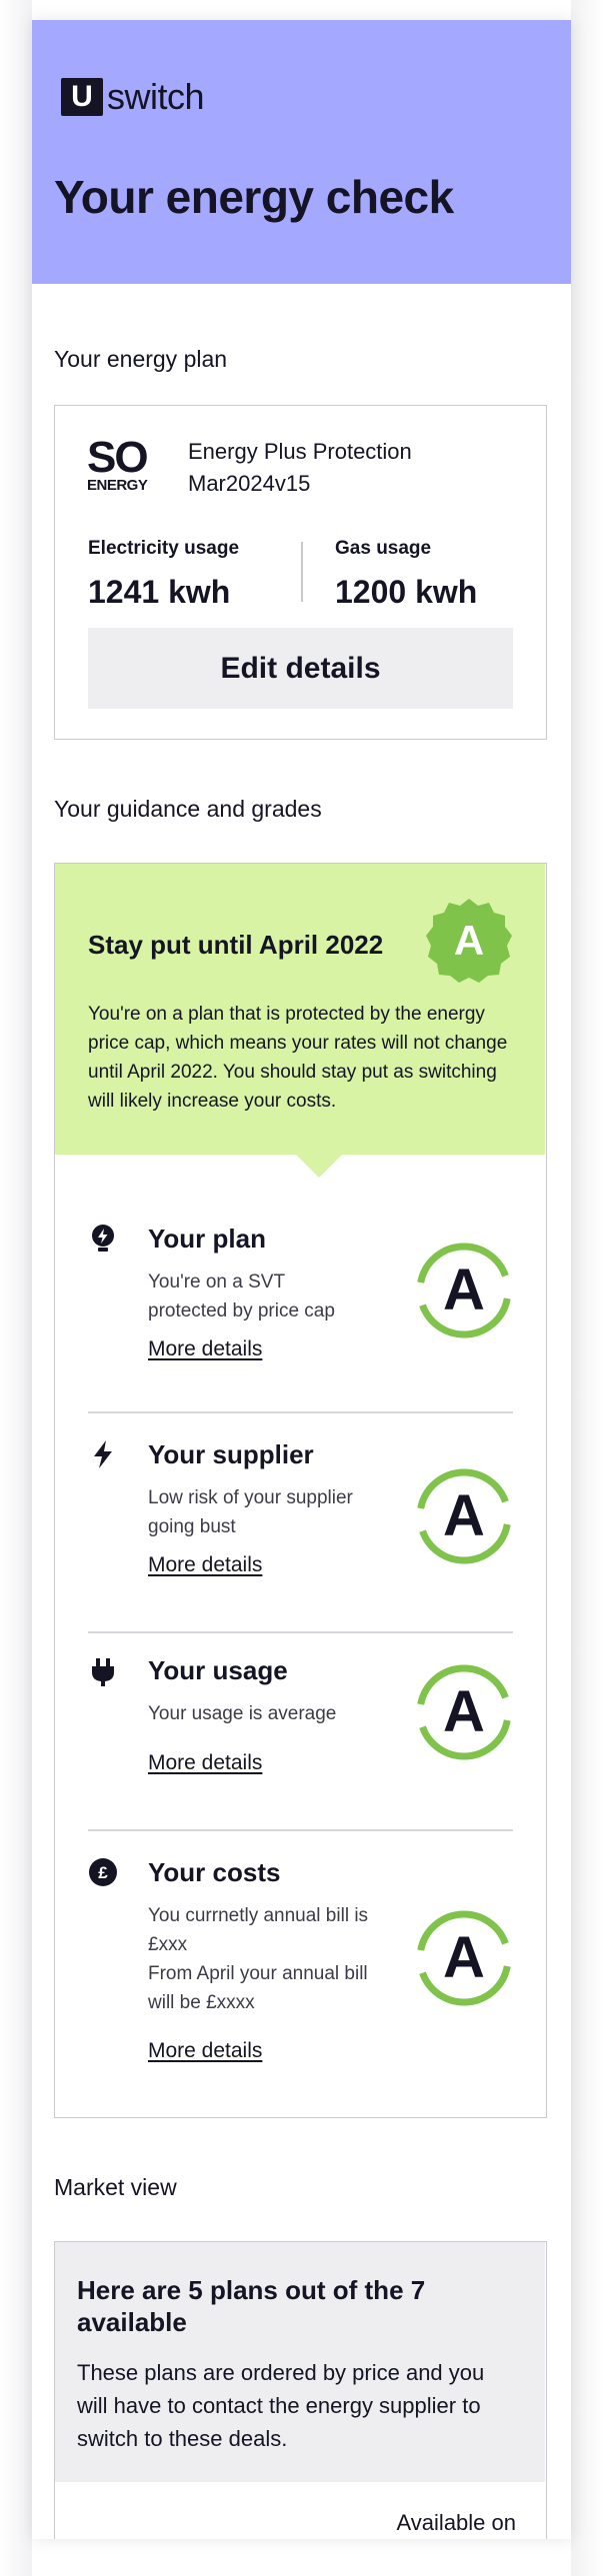 This screenshot has width=603, height=2576. What do you see at coordinates (201, 2003) in the screenshot?
I see `grade-row-costs-desc-line-4: will be £xxxx` at bounding box center [201, 2003].